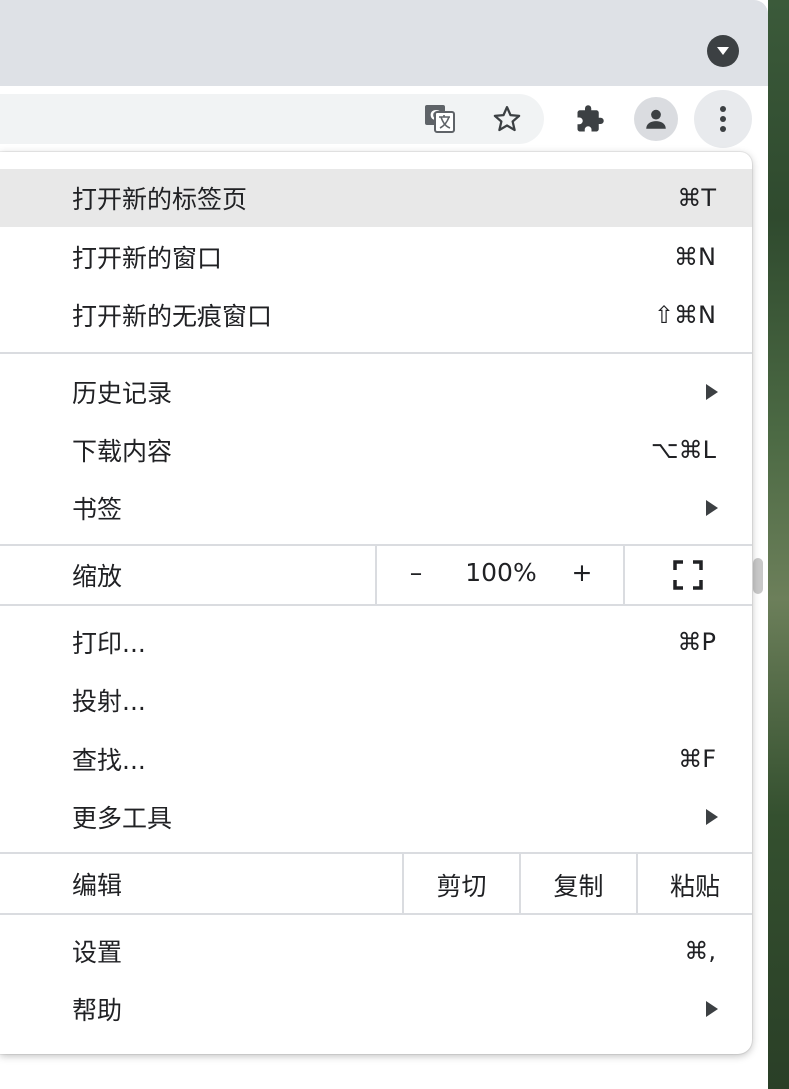 The image size is (789, 1089). I want to click on zoom-in-button: +, so click(582, 572).